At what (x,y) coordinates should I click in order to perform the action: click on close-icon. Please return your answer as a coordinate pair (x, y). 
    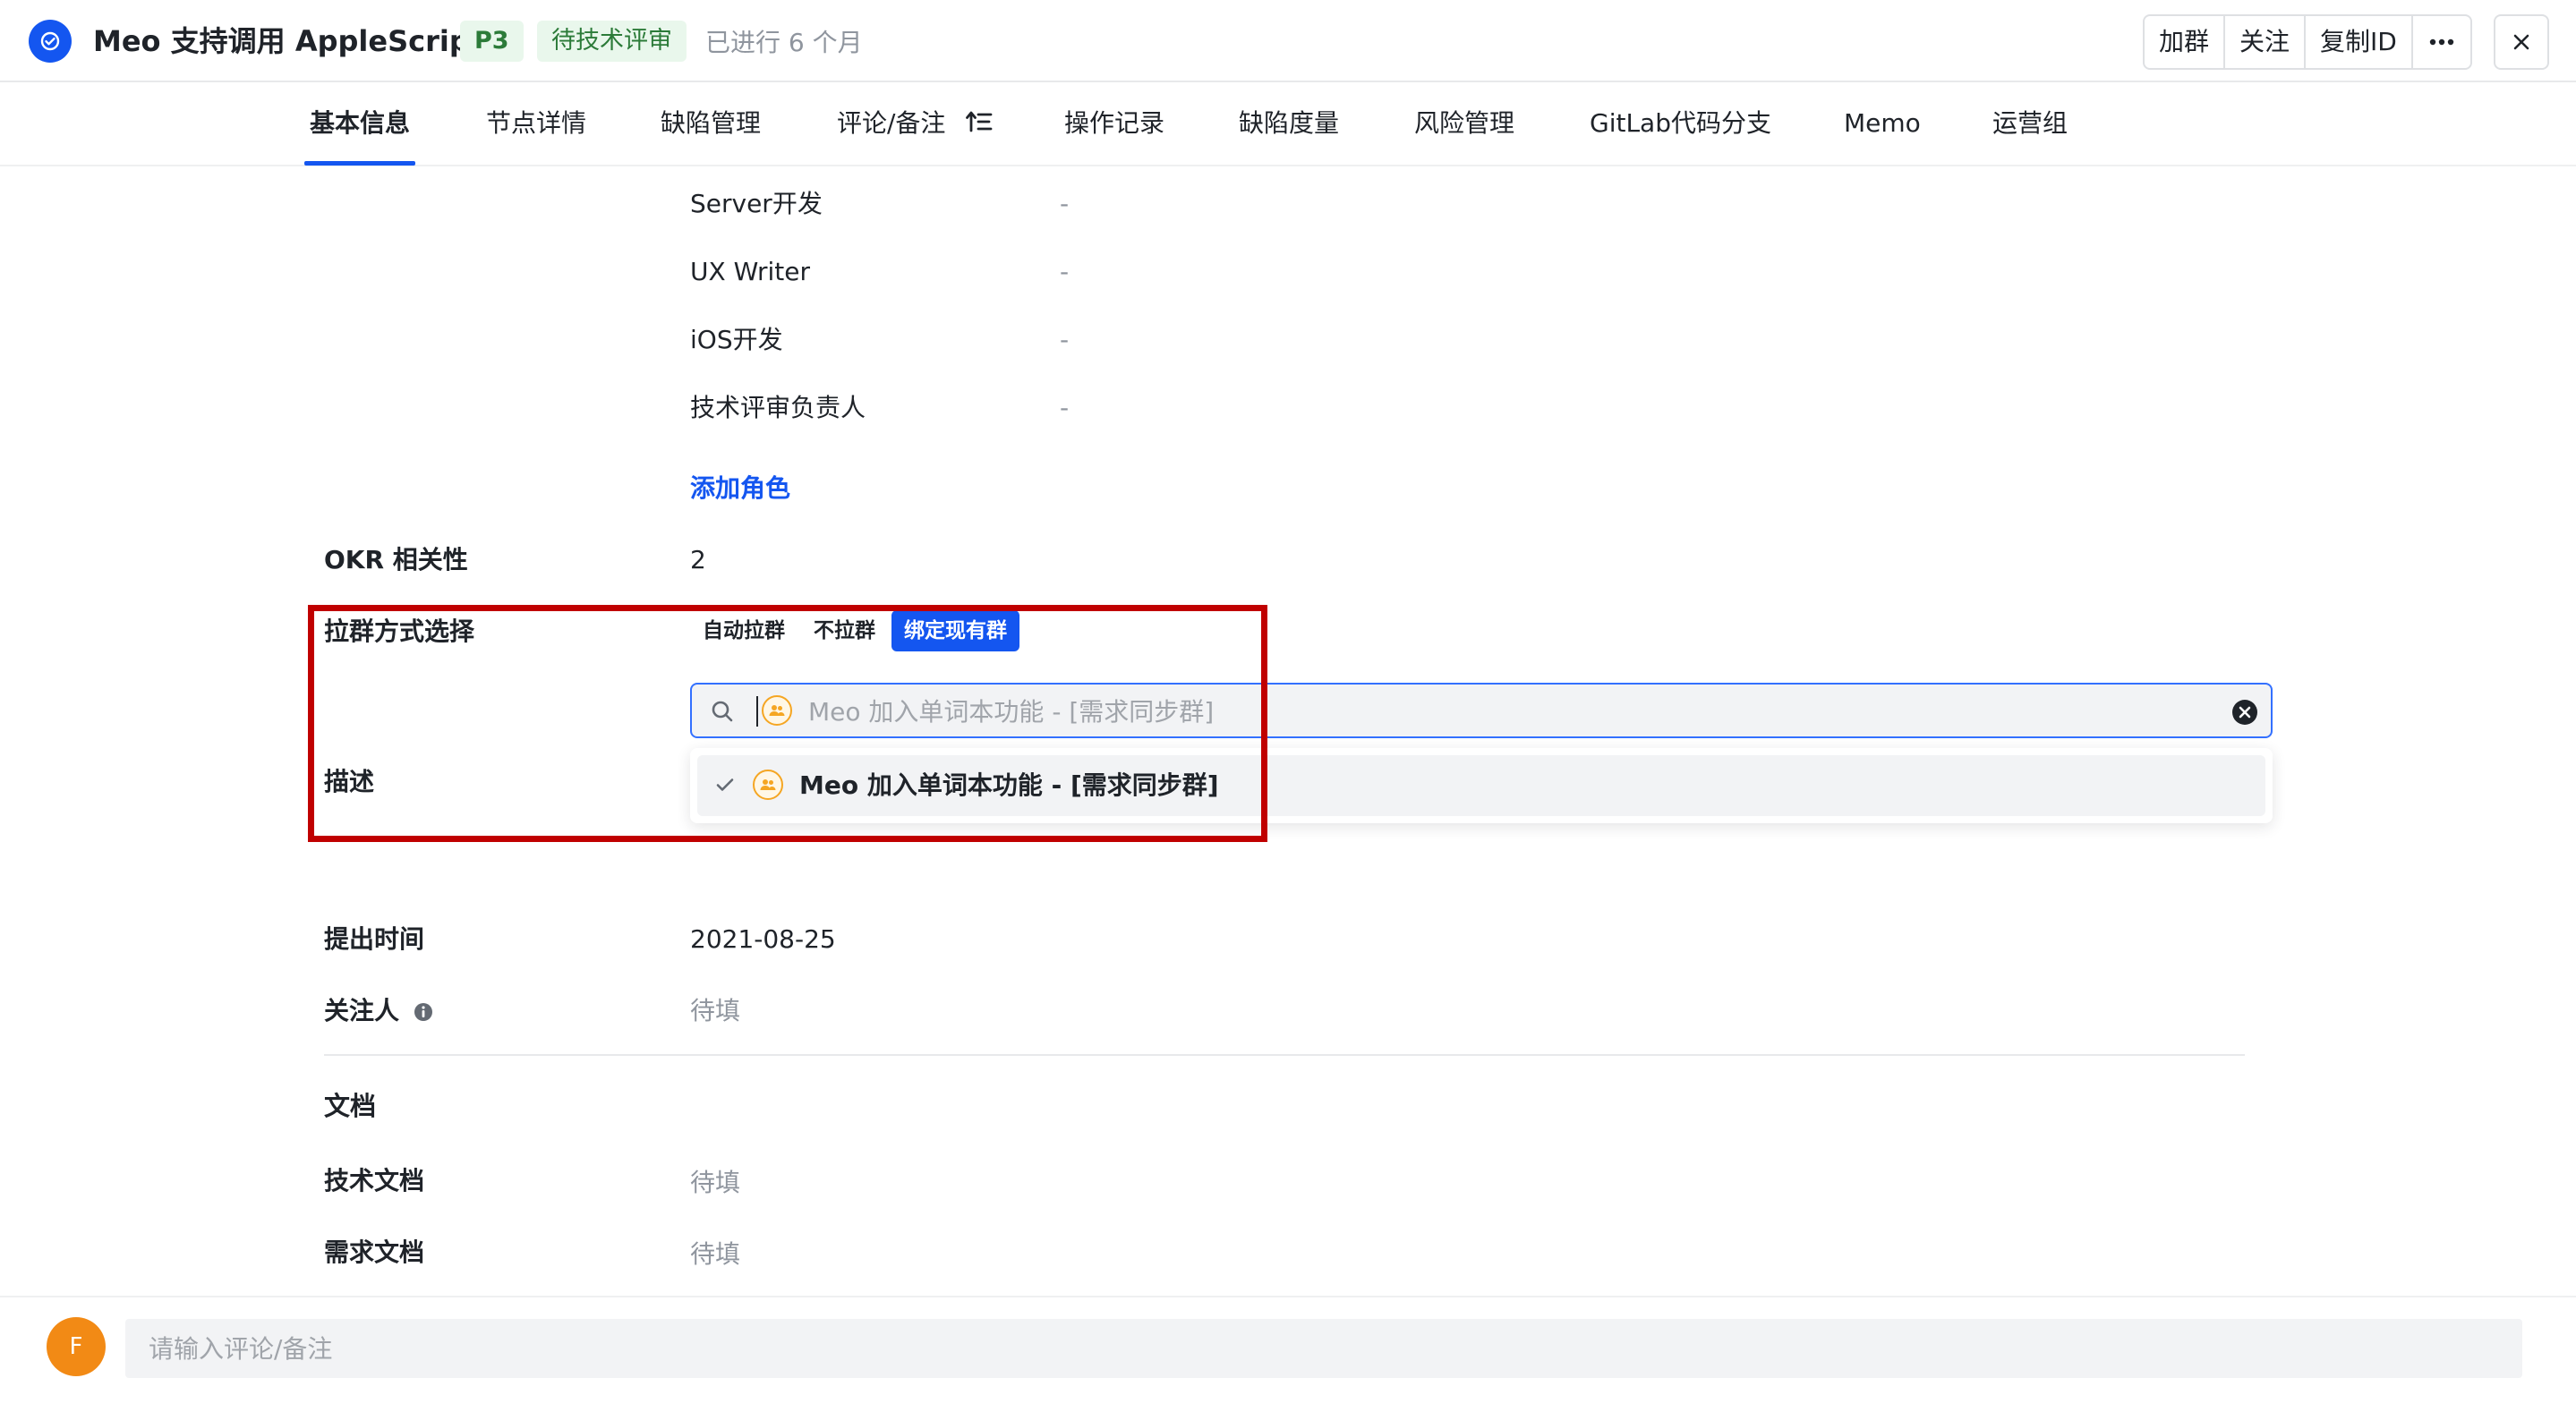
    Looking at the image, I should click on (2521, 42).